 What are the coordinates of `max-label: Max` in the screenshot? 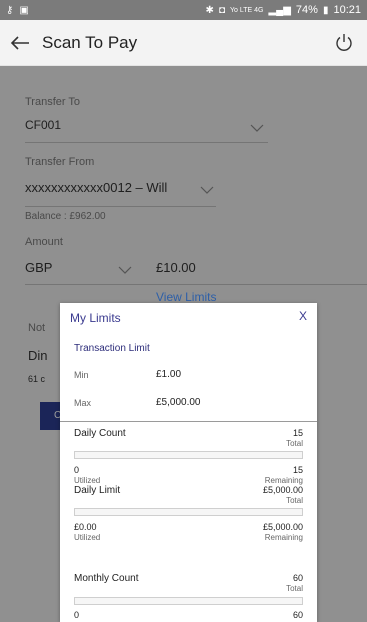 It's located at (83, 403).